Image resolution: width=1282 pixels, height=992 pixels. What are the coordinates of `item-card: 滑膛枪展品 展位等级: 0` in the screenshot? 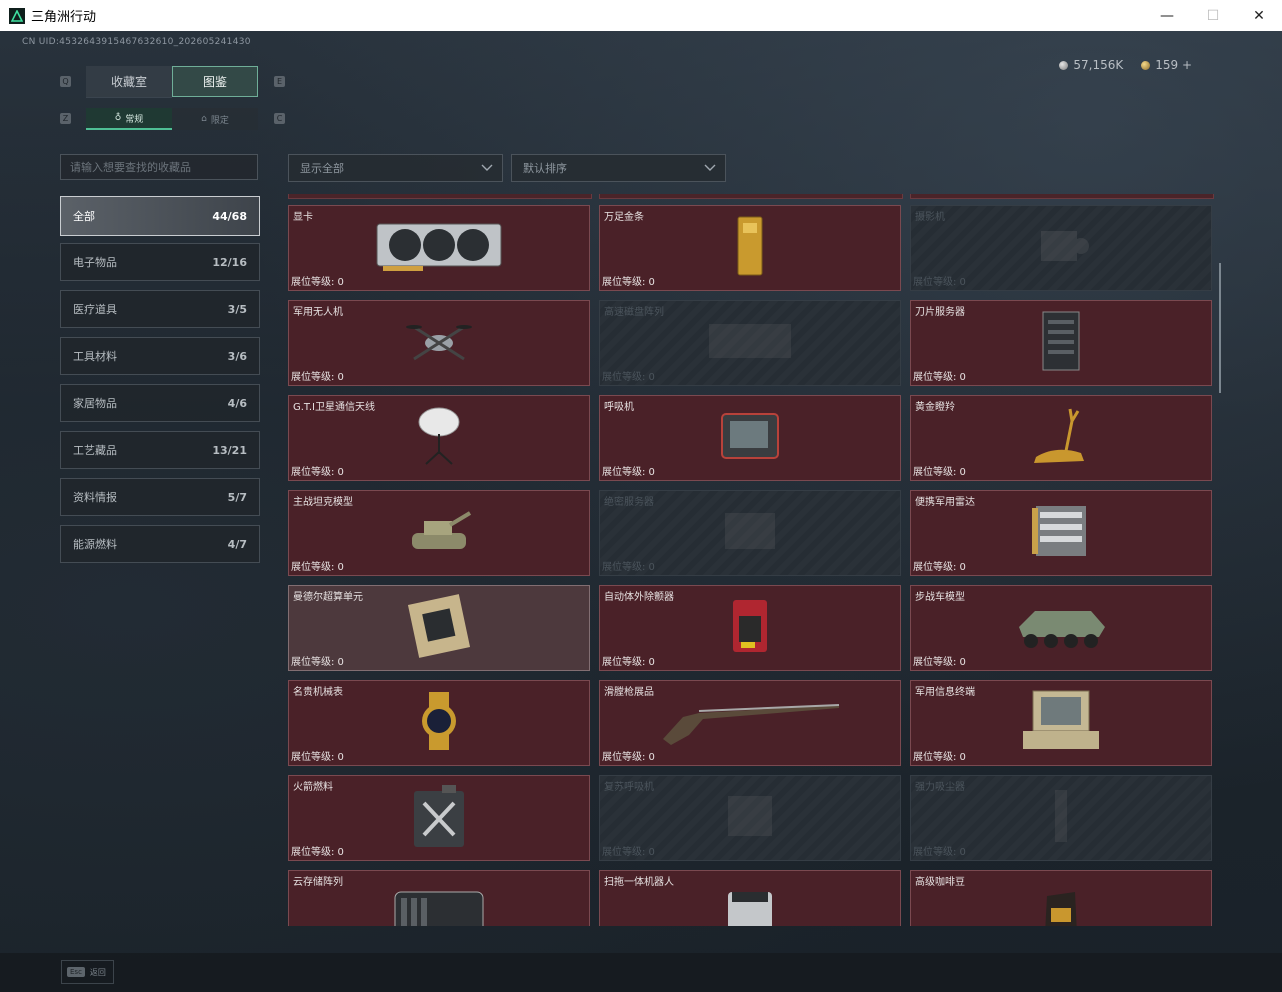 It's located at (750, 723).